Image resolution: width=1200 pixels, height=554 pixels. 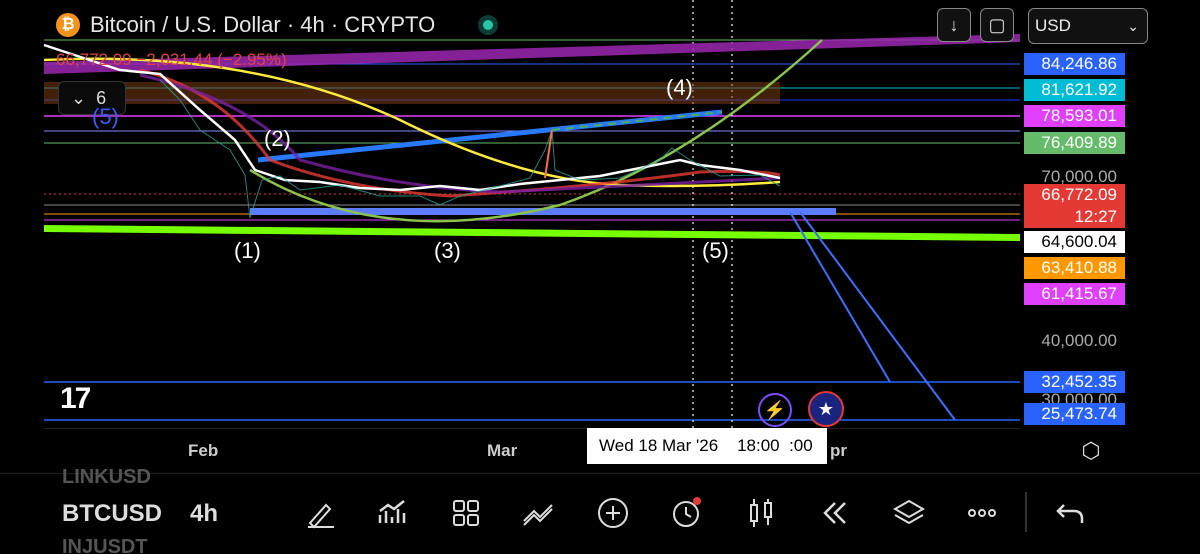 I want to click on symbol-ghost-below: INJUSDT, so click(x=105, y=545).